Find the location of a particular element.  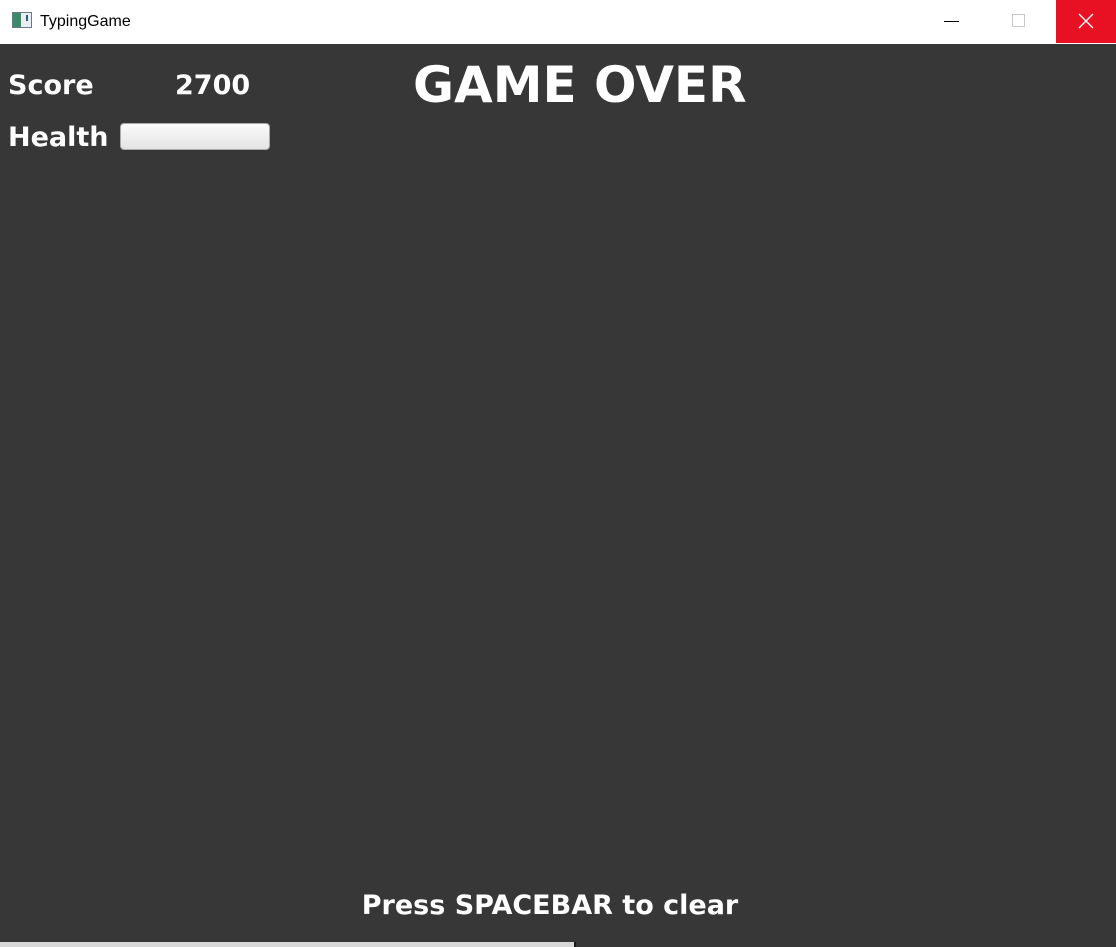

minimize-icon is located at coordinates (951, 21).